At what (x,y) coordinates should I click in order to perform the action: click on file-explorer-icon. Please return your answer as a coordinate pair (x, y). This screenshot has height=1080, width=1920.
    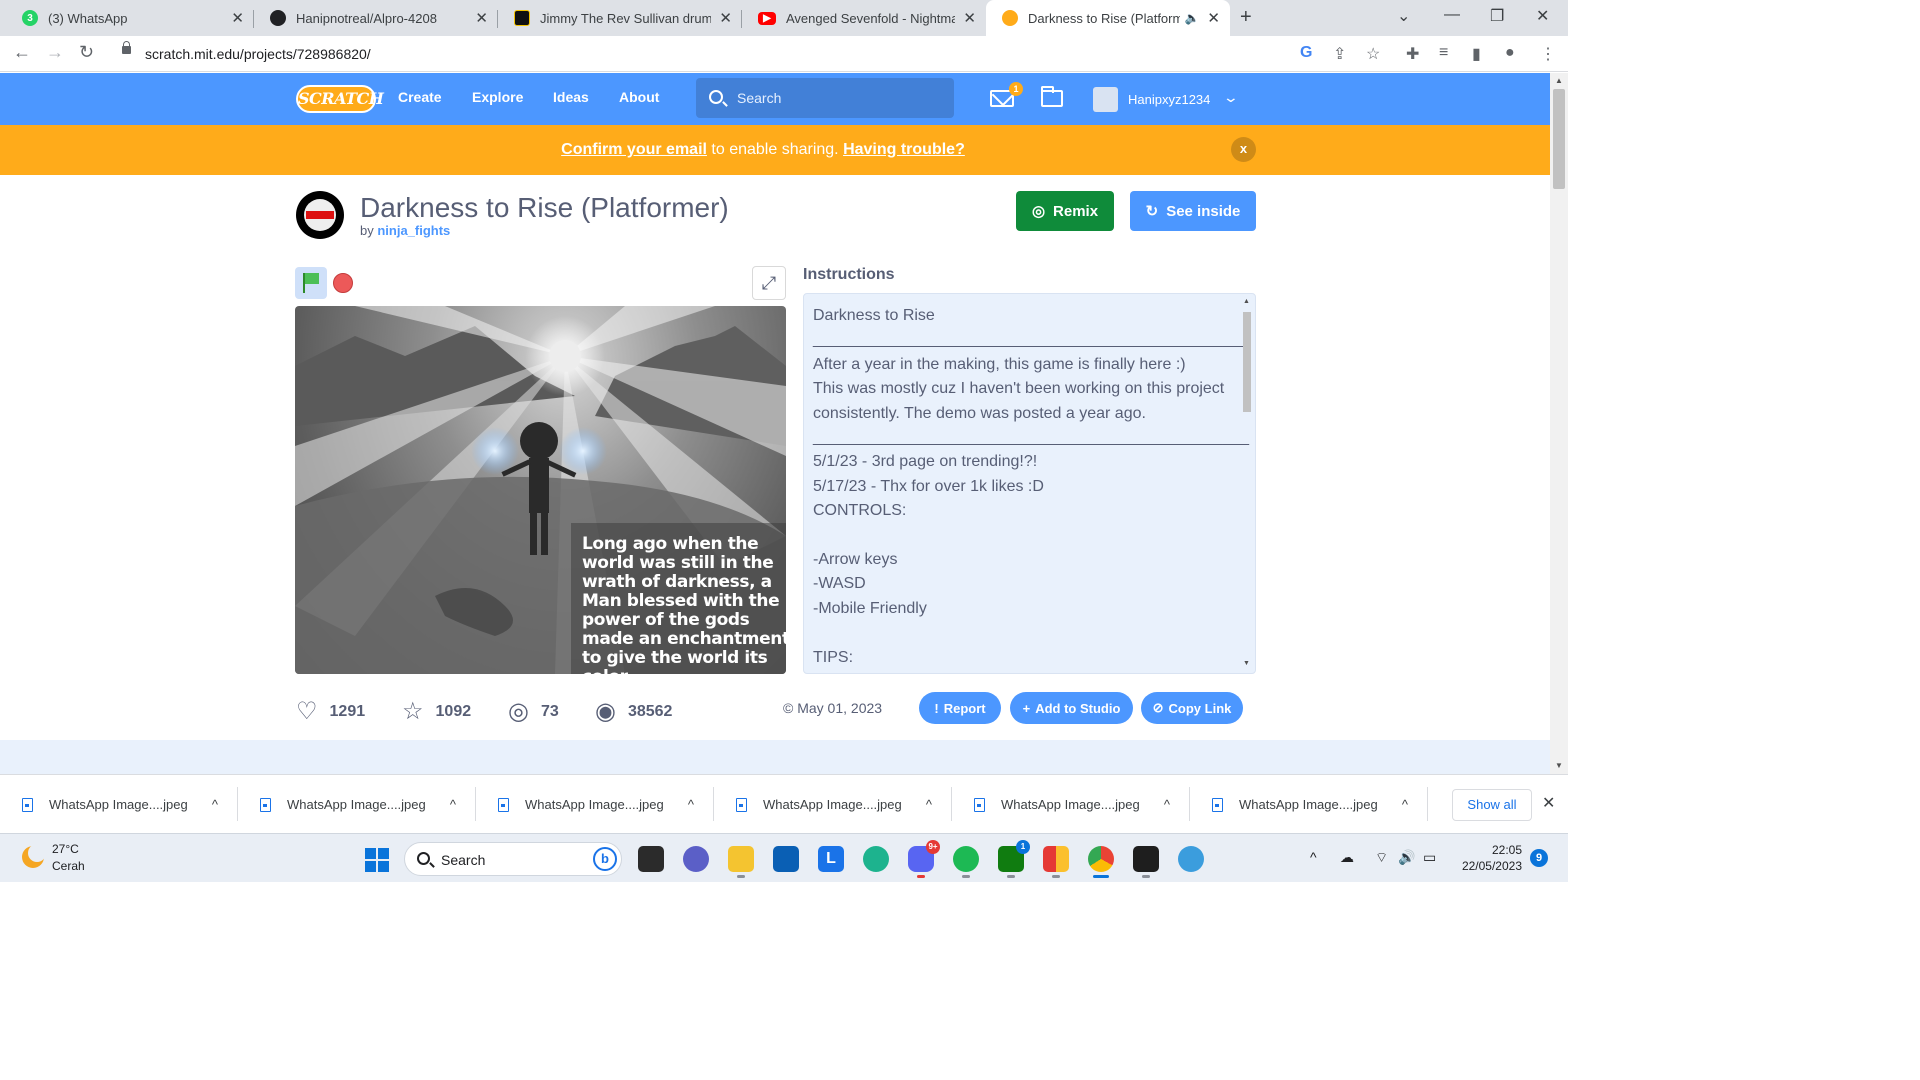
    Looking at the image, I should click on (741, 862).